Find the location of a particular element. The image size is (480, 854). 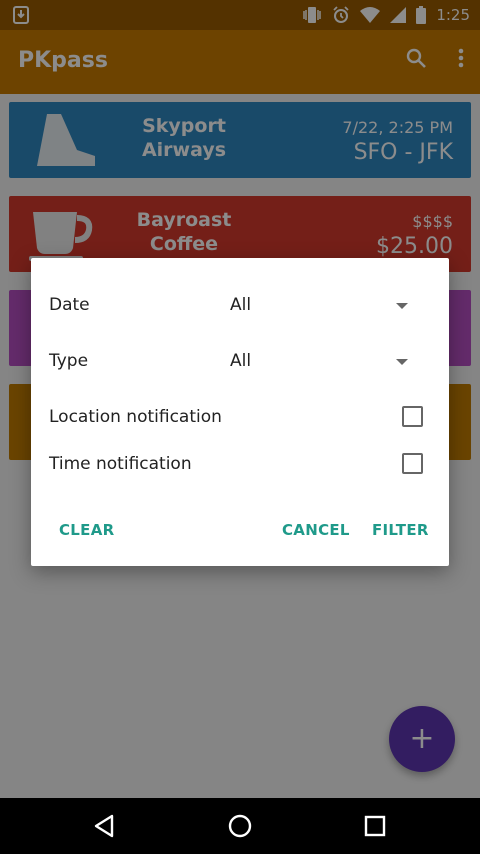

date-label: Date is located at coordinates (69, 305).